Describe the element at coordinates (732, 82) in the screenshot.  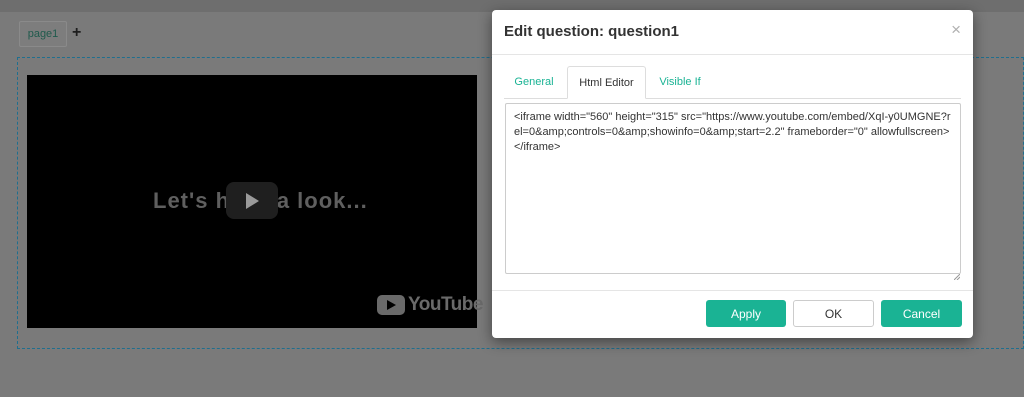
I see `modal-tabs: General Html Editor Visible If` at that location.